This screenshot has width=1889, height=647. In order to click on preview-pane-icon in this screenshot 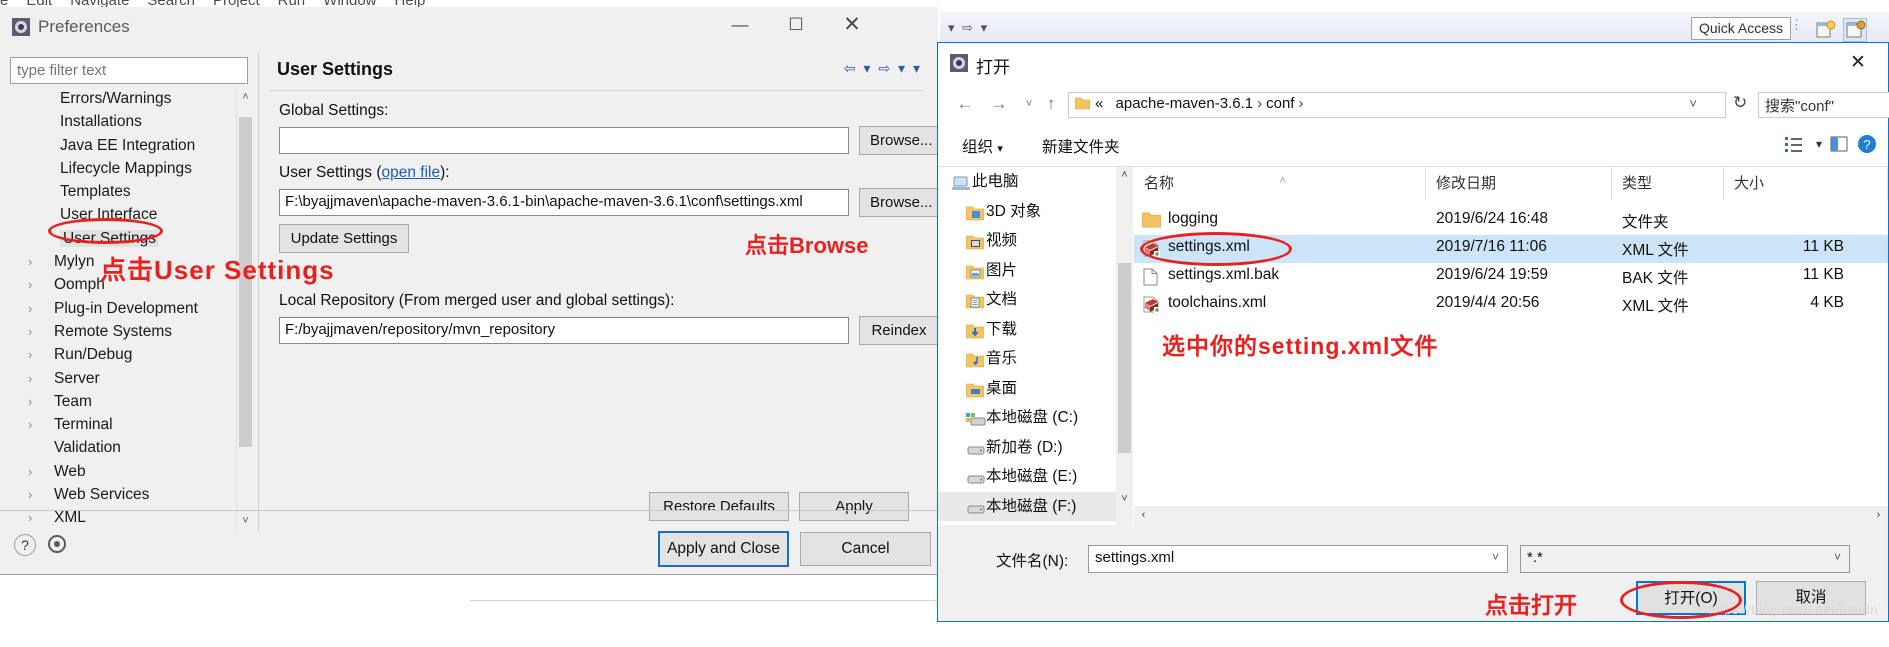, I will do `click(1839, 146)`.